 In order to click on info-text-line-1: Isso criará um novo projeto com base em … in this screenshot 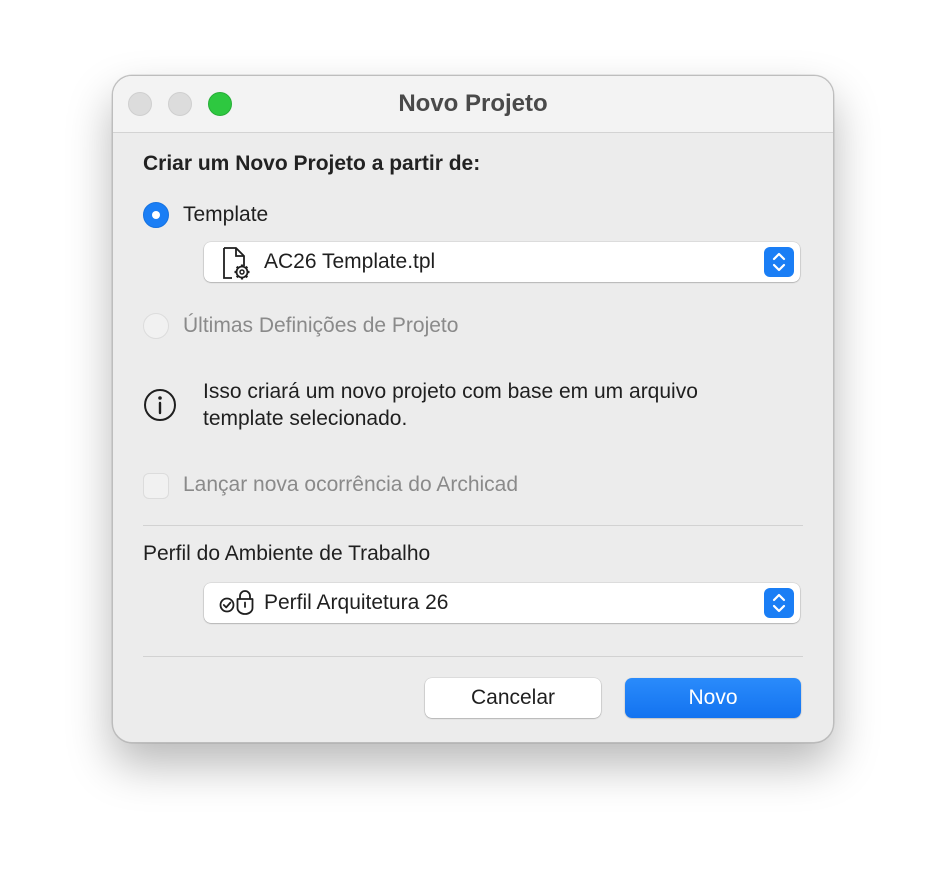, I will do `click(450, 391)`.